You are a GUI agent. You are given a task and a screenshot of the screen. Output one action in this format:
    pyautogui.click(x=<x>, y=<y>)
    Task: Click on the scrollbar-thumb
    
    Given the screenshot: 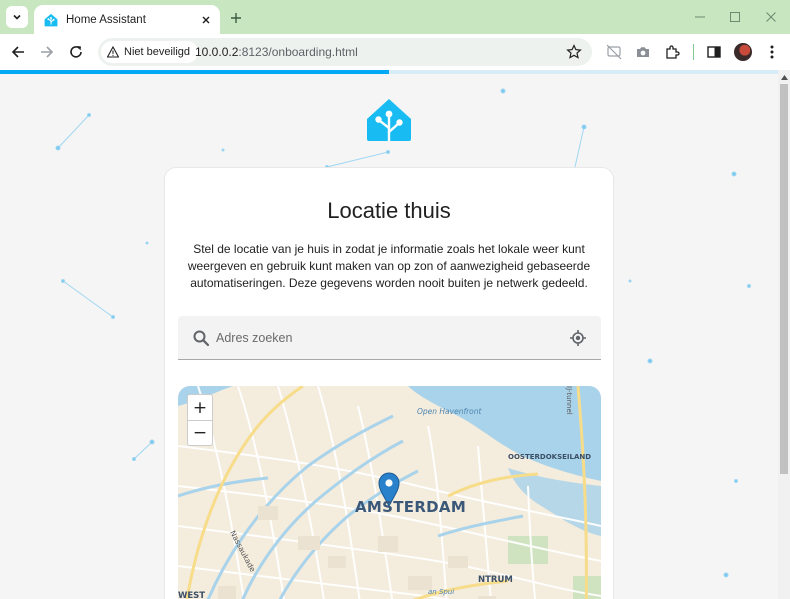 What is the action you would take?
    pyautogui.click(x=784, y=279)
    